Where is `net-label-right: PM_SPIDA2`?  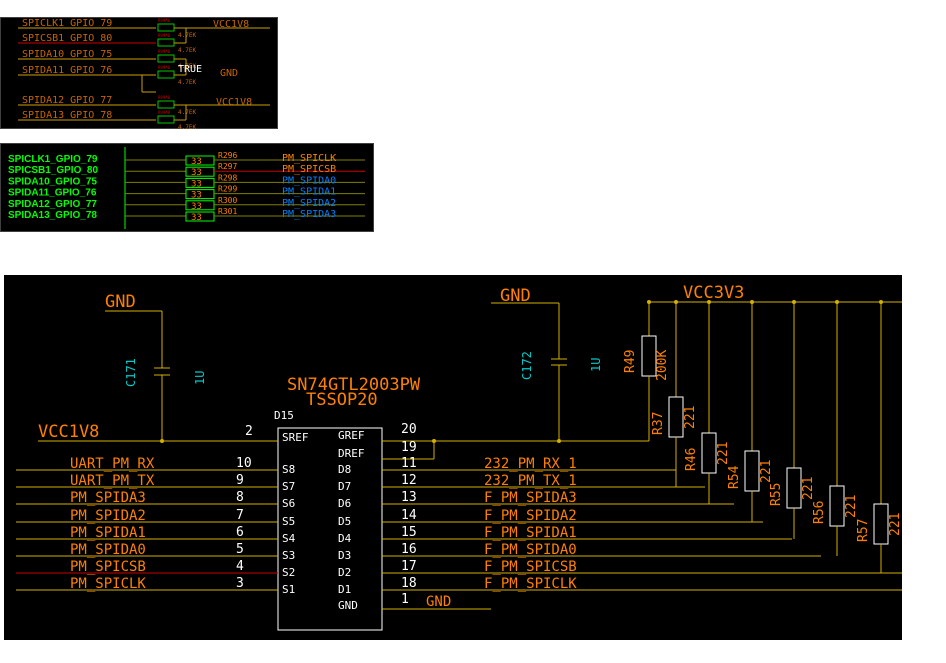
net-label-right: PM_SPIDA2 is located at coordinates (309, 203).